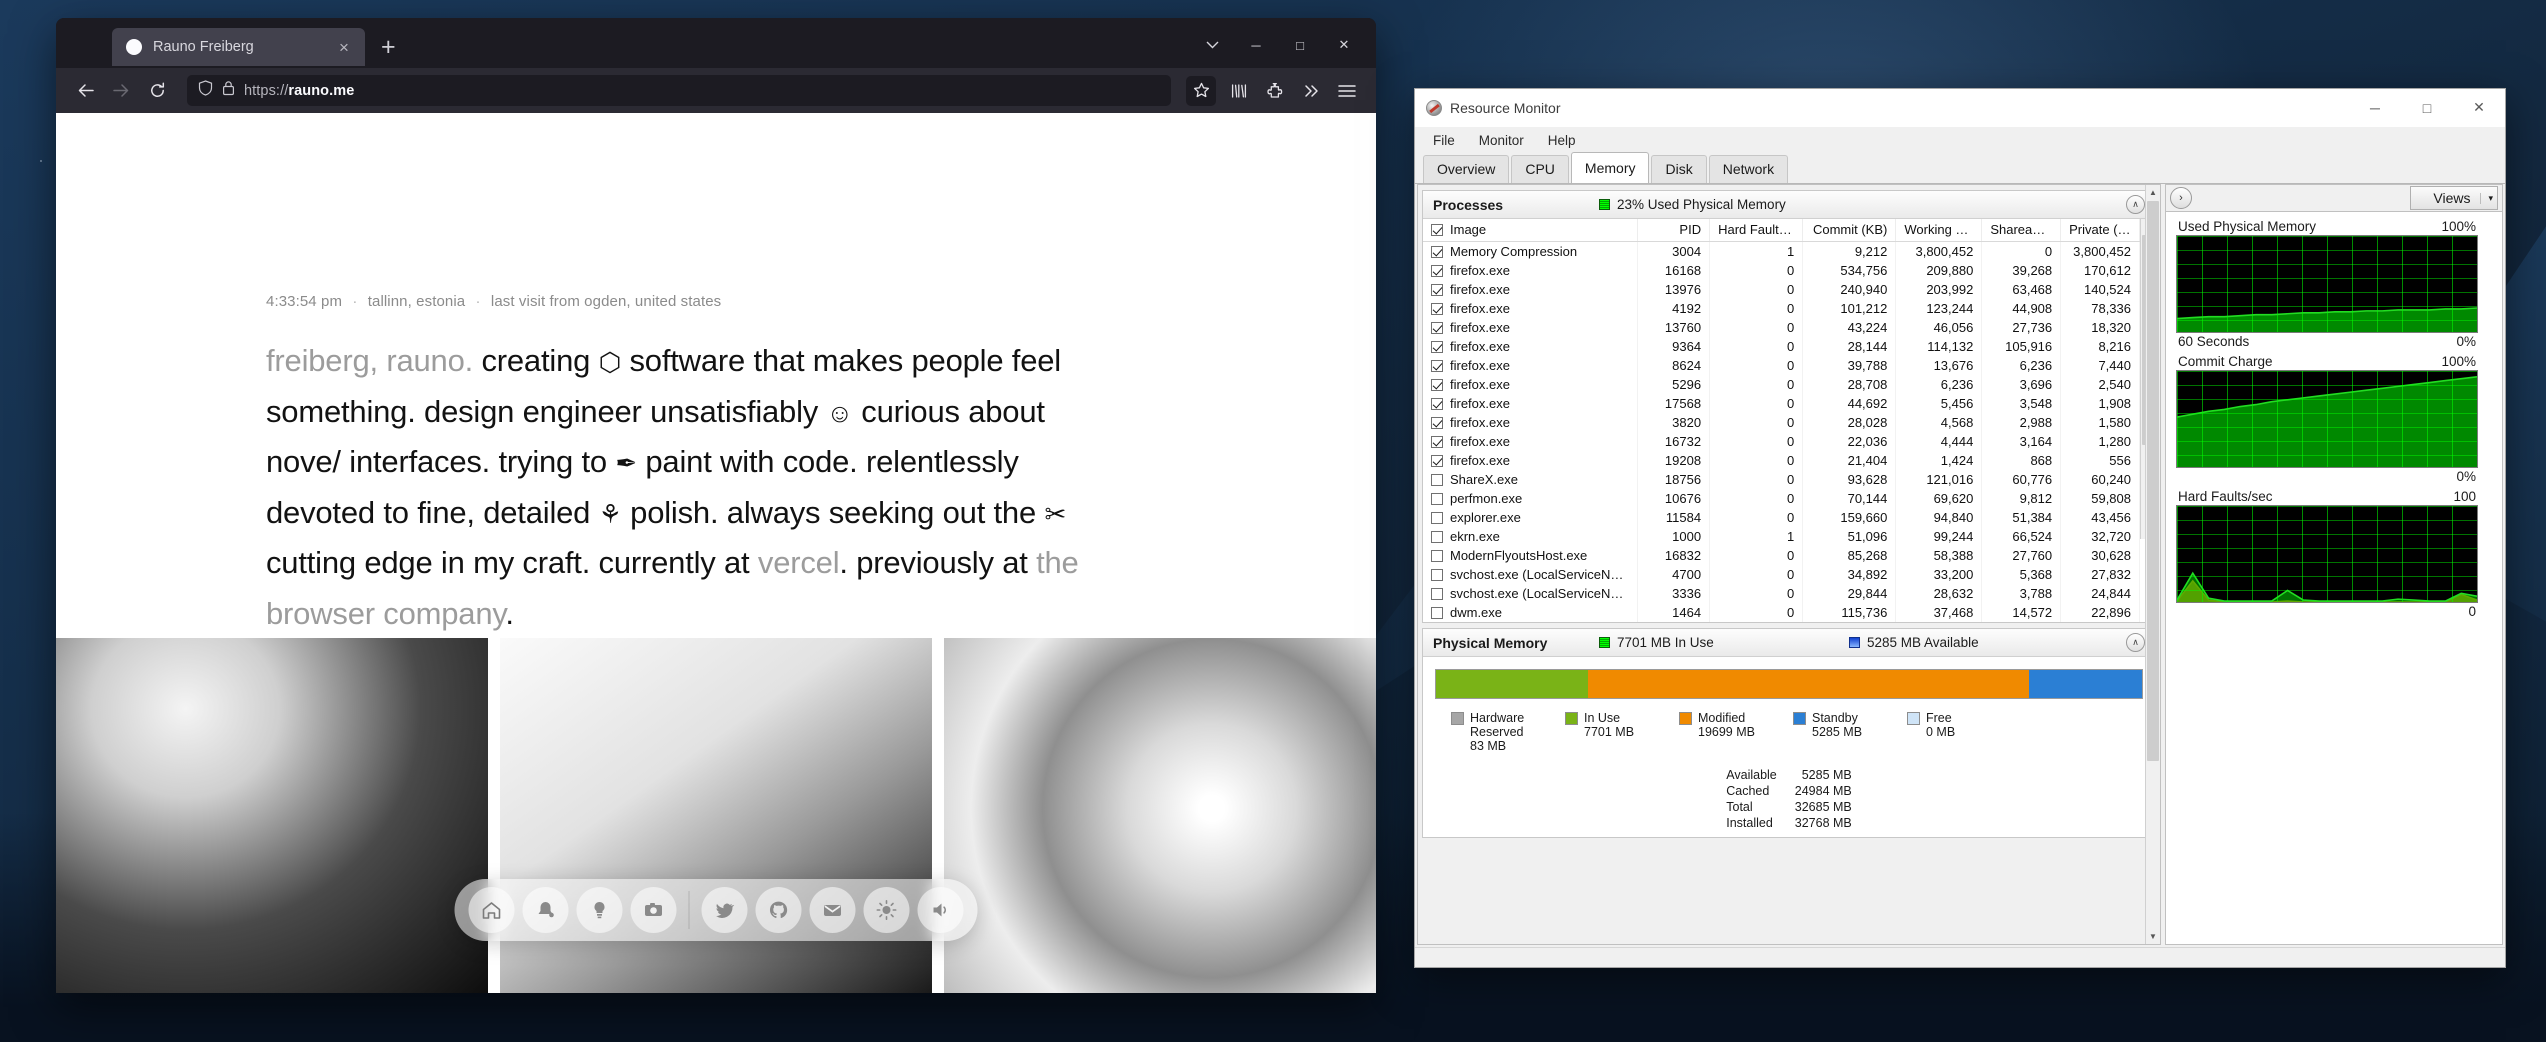  What do you see at coordinates (679, 90) in the screenshot?
I see `url-bar: https://rauno.me` at bounding box center [679, 90].